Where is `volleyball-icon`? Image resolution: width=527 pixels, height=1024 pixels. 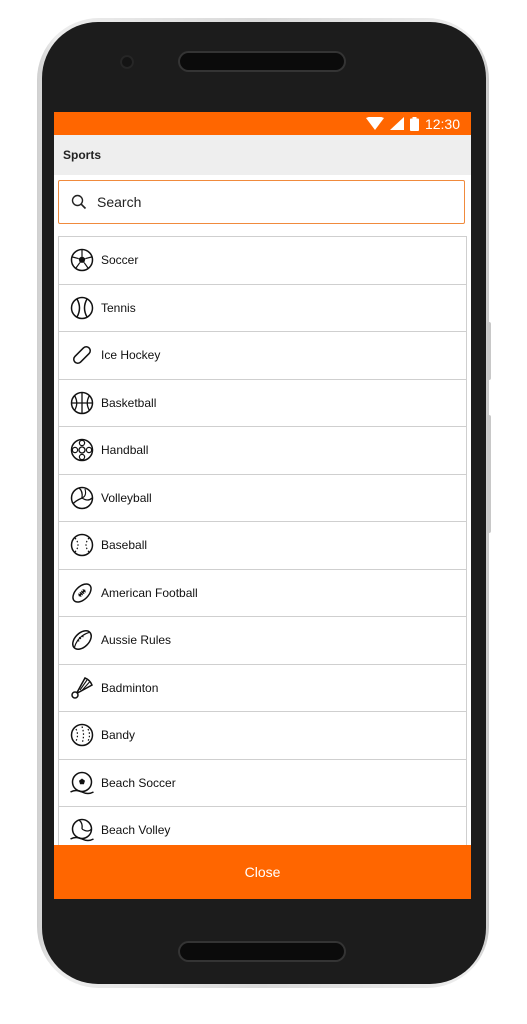 volleyball-icon is located at coordinates (82, 498).